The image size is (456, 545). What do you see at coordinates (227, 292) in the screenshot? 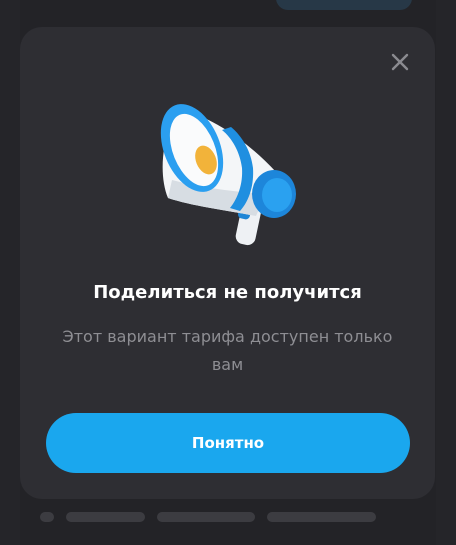
I see `dialog-title: Поделиться не получится` at bounding box center [227, 292].